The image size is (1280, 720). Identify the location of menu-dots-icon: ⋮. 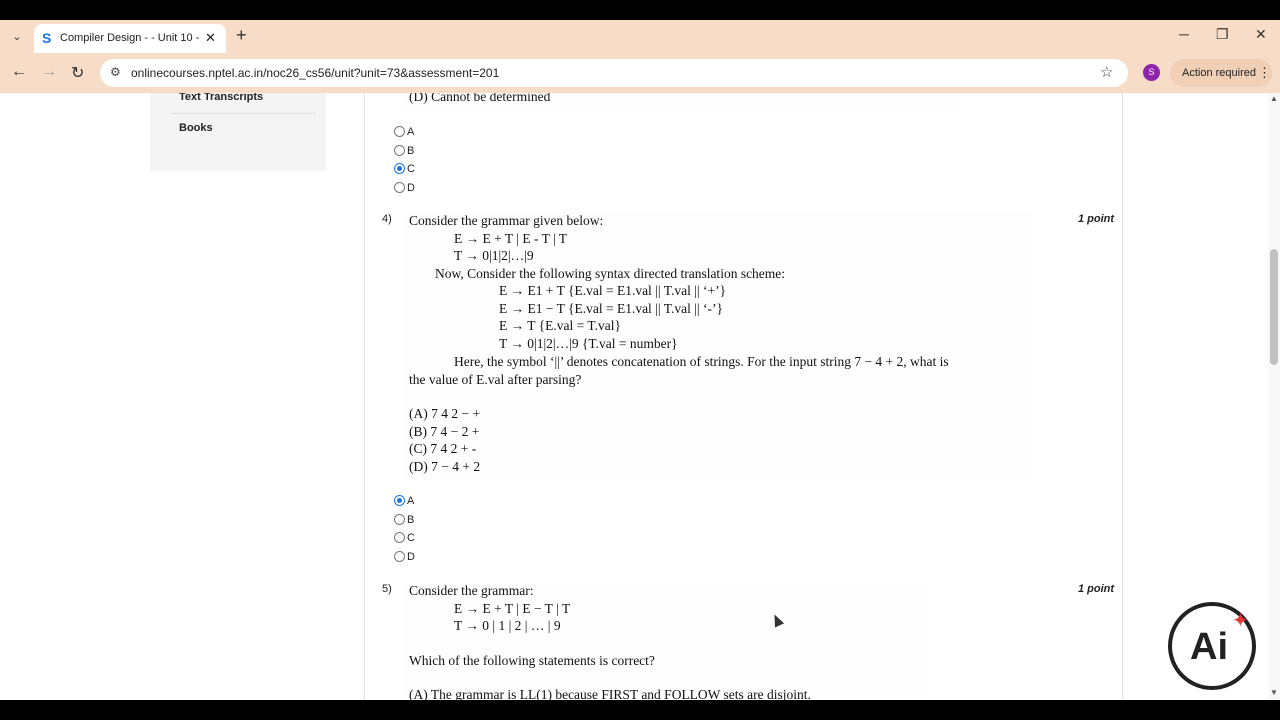
(1264, 73).